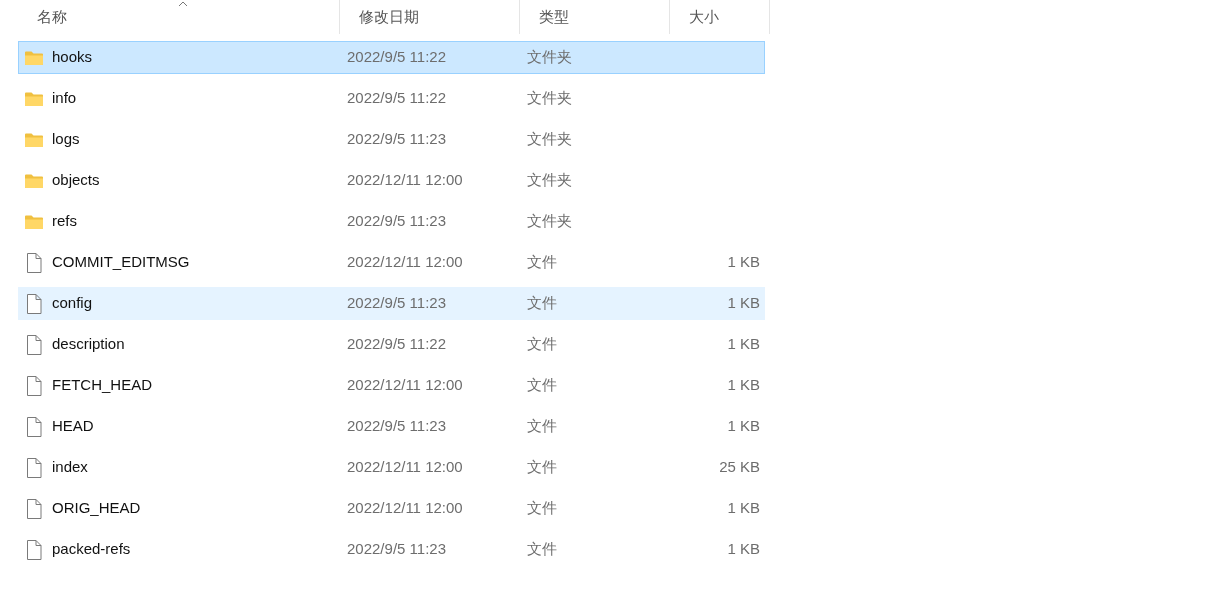 Image resolution: width=1206 pixels, height=593 pixels. Describe the element at coordinates (72, 57) in the screenshot. I see `file-name: hooks` at that location.